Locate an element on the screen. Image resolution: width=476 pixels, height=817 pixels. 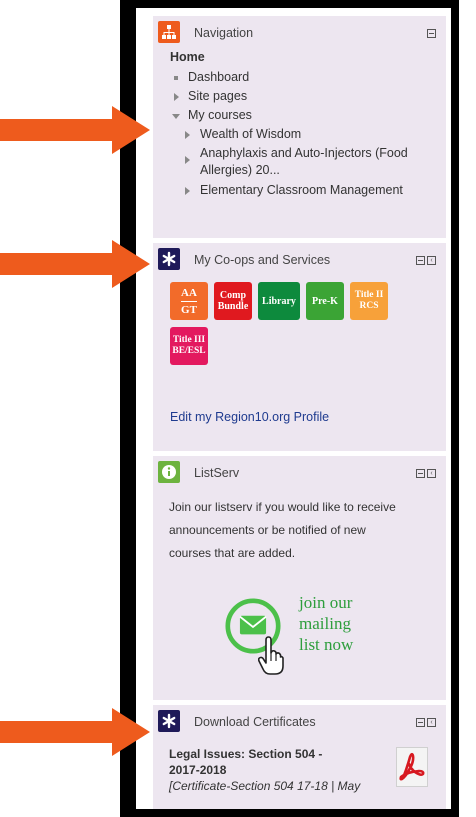
tile-line-1: Title III is located at coordinates (189, 340).